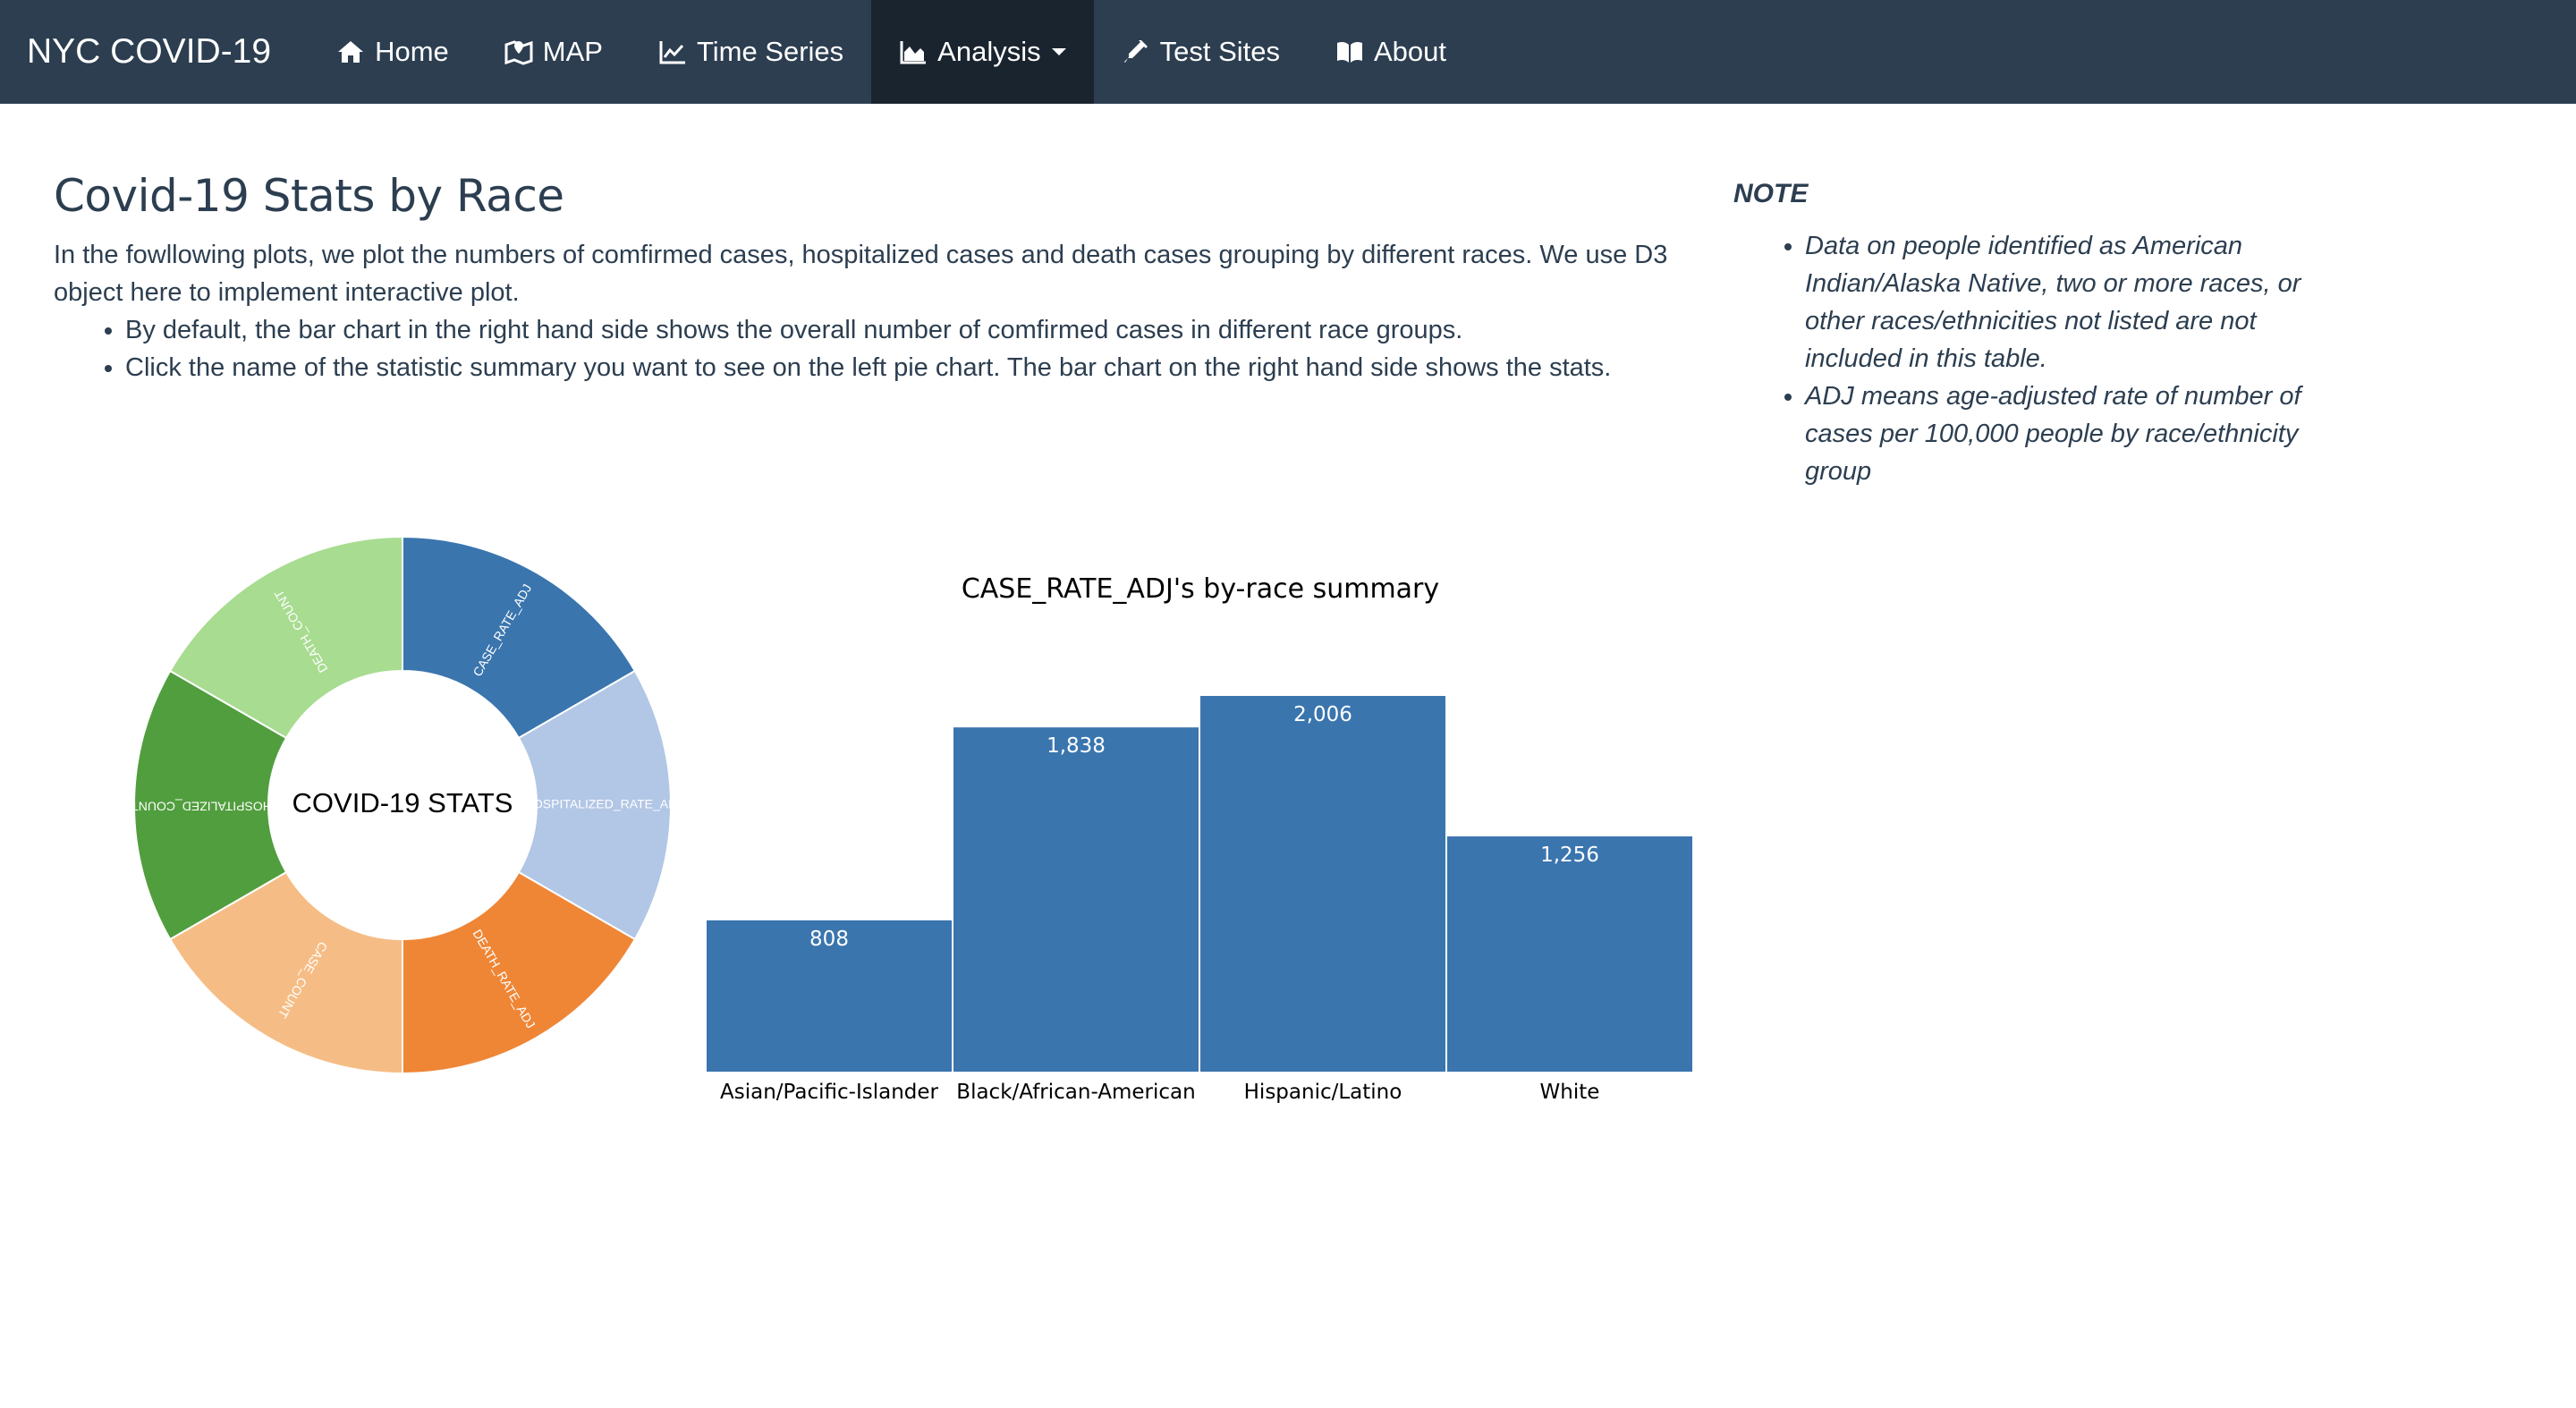 The image size is (2576, 1408). I want to click on x-tick-label: White, so click(1570, 1092).